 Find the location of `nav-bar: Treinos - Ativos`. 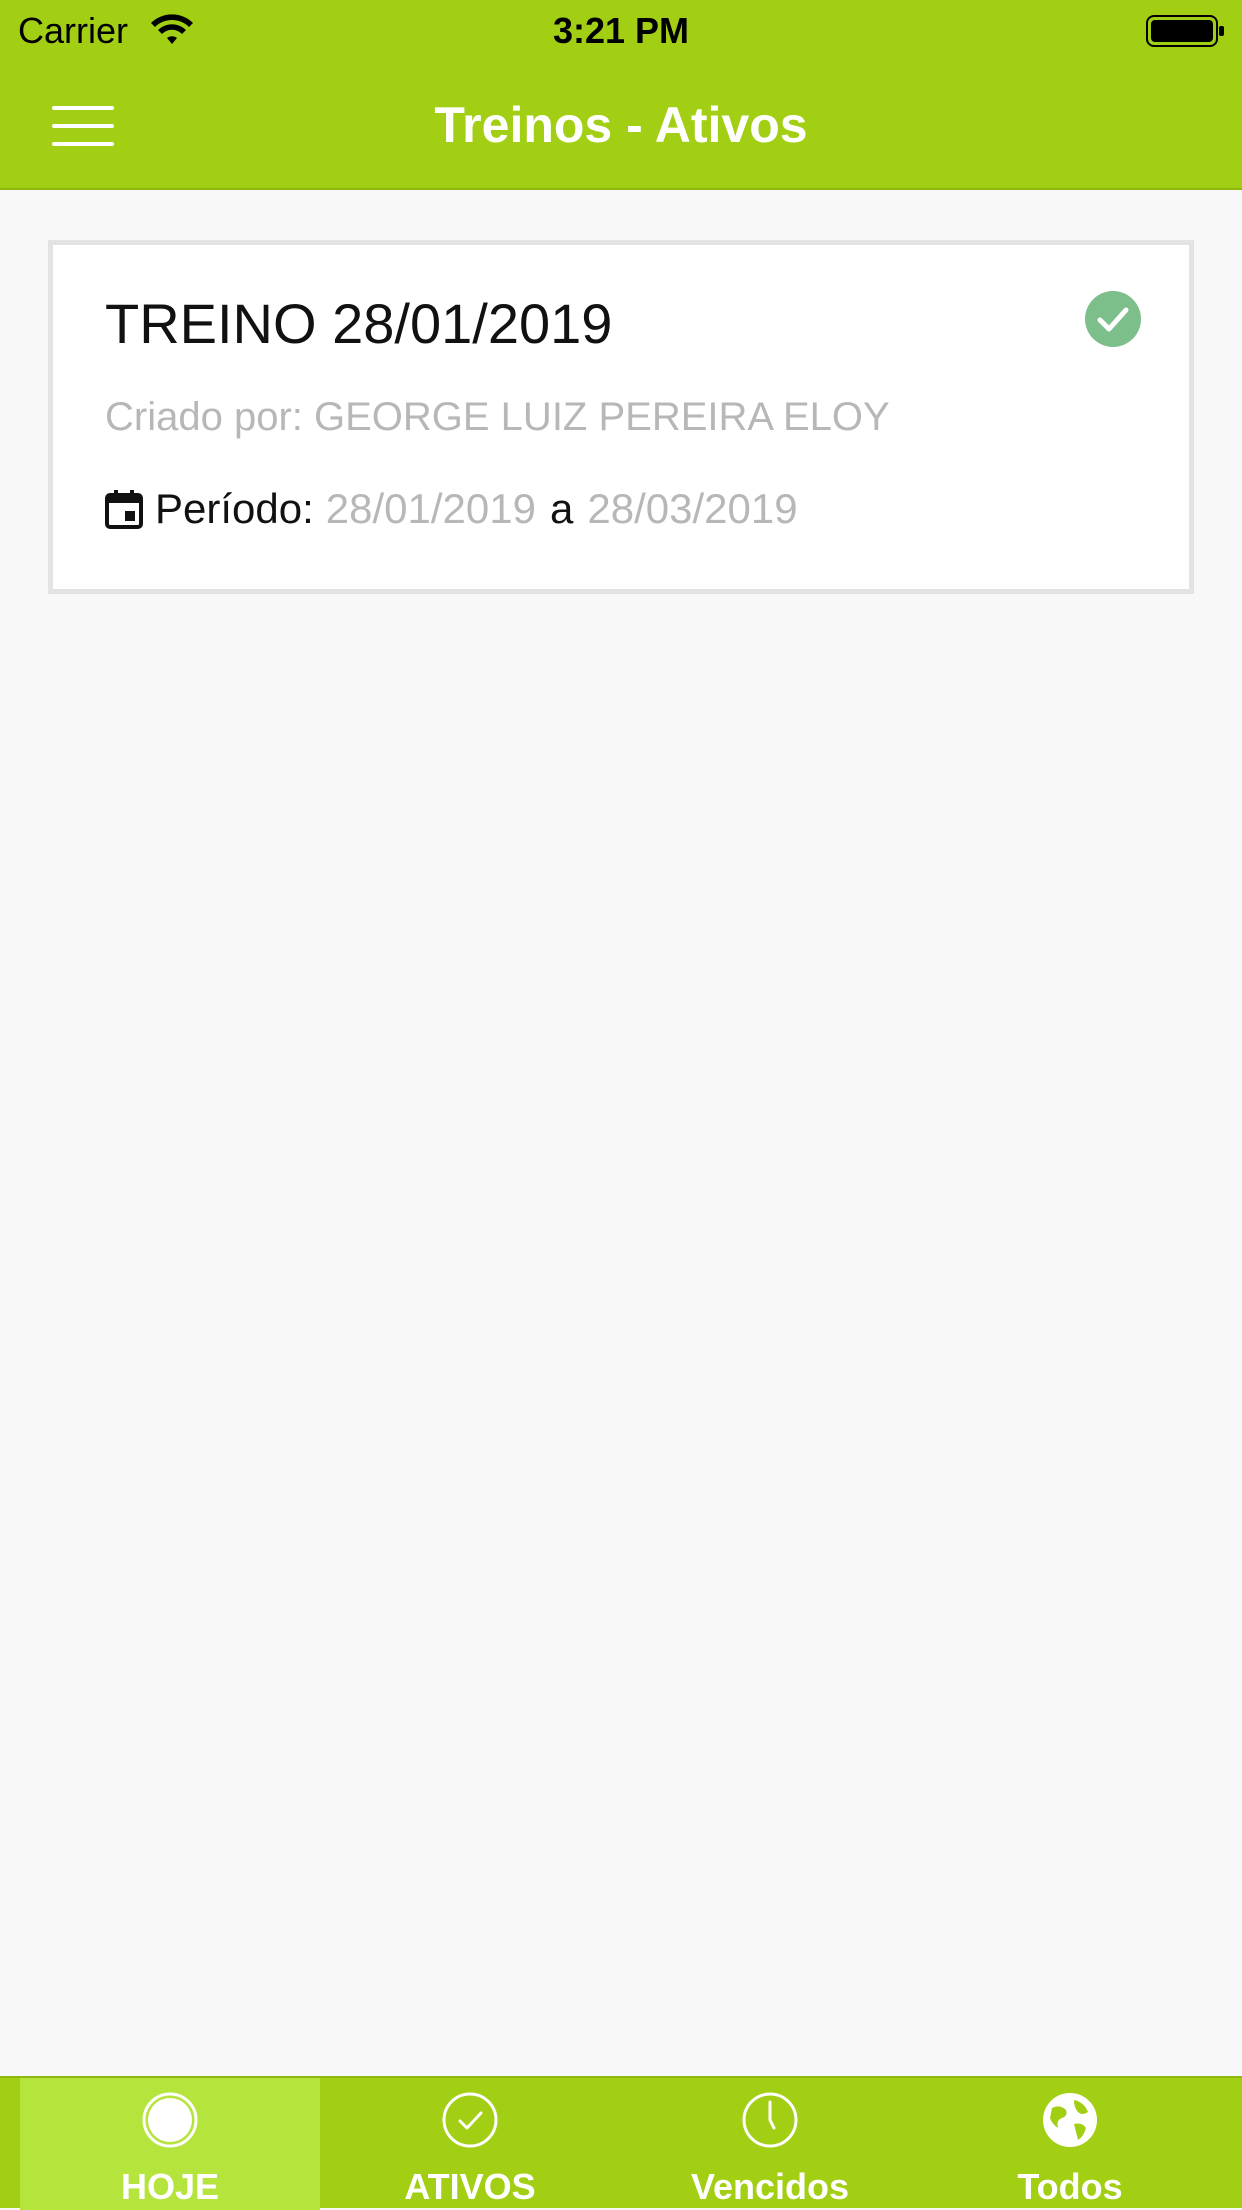

nav-bar: Treinos - Ativos is located at coordinates (621, 125).